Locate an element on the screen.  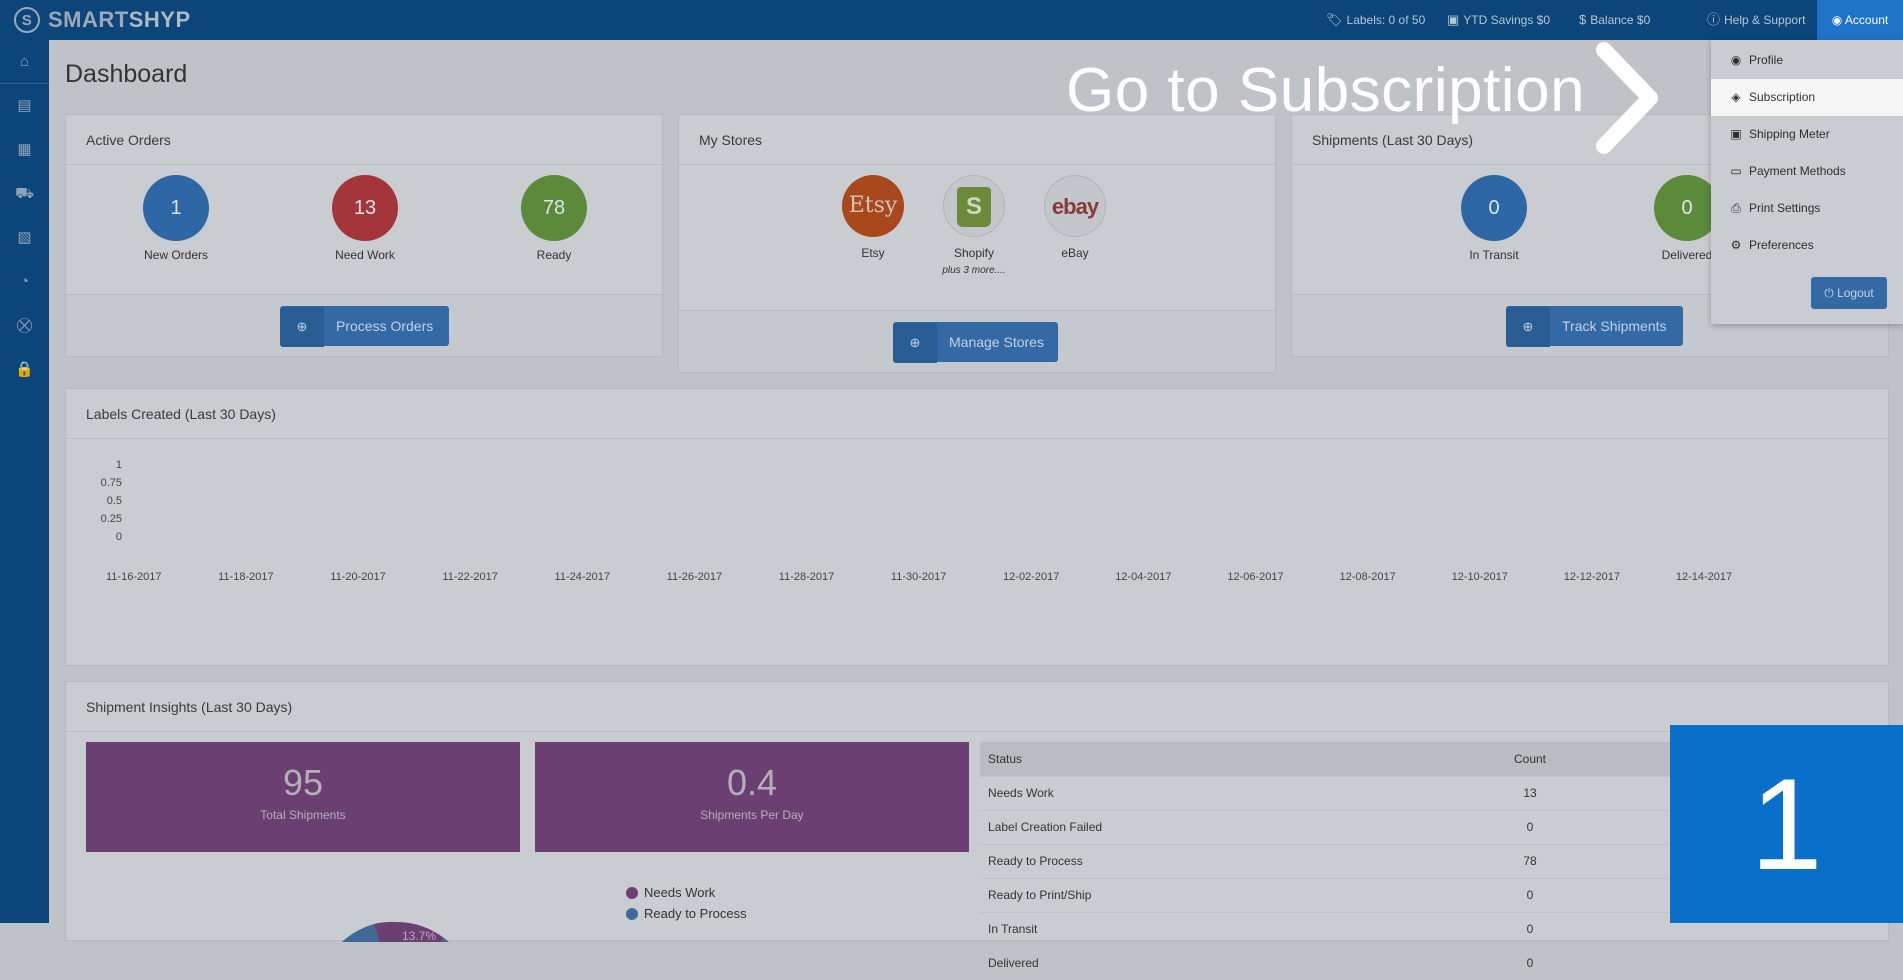
chart-x-tick: 12-08-2017 is located at coordinates (1367, 577).